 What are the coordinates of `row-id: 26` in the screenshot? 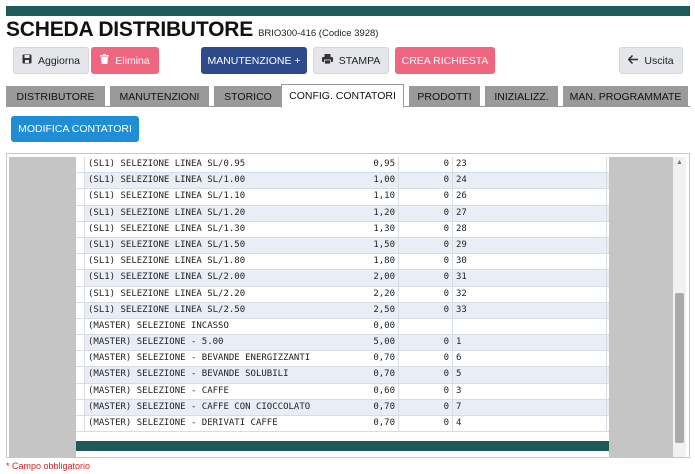 It's located at (461, 196).